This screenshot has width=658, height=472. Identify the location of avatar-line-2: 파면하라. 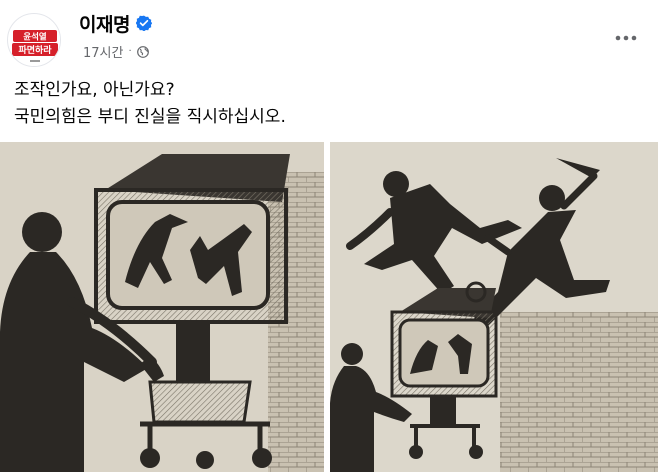
(35, 50).